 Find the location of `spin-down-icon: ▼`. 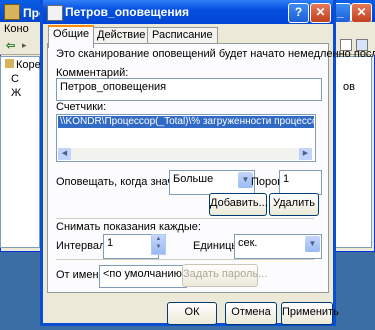

spin-down-icon: ▼ is located at coordinates (158, 247).